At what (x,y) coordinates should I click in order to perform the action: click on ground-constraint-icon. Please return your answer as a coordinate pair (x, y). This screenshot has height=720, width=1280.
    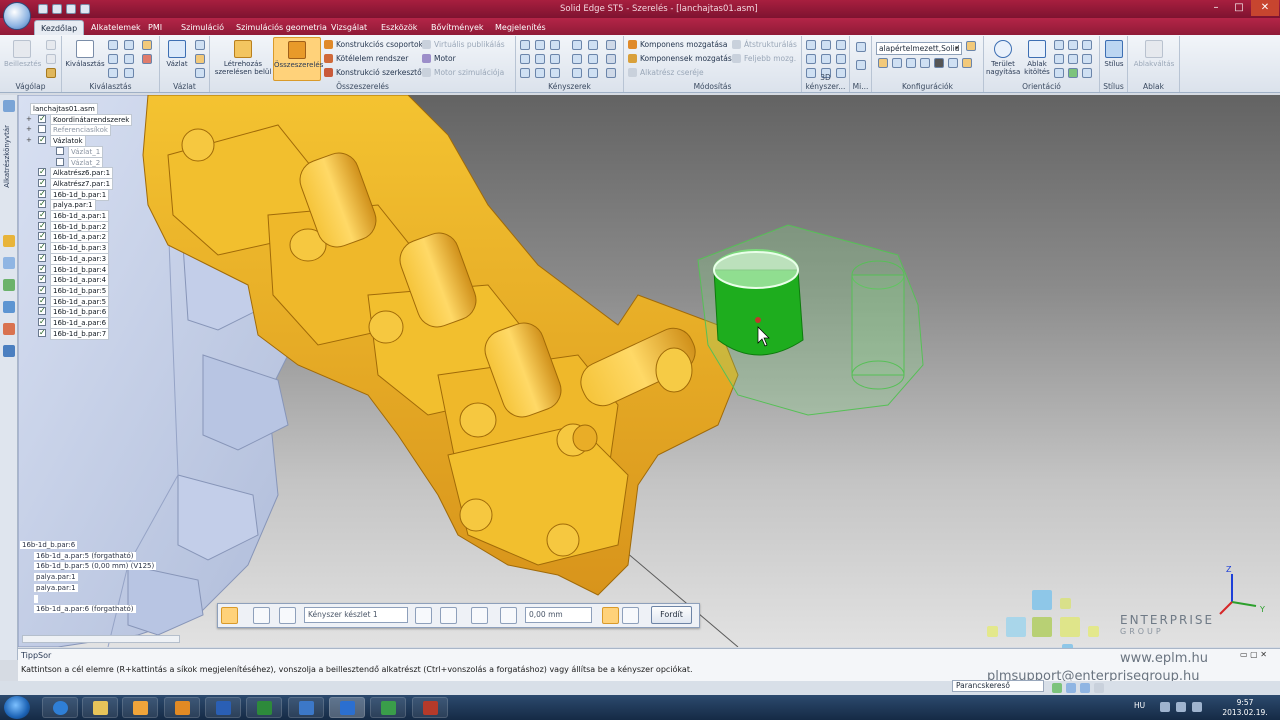
    Looking at the image, I should click on (525, 73).